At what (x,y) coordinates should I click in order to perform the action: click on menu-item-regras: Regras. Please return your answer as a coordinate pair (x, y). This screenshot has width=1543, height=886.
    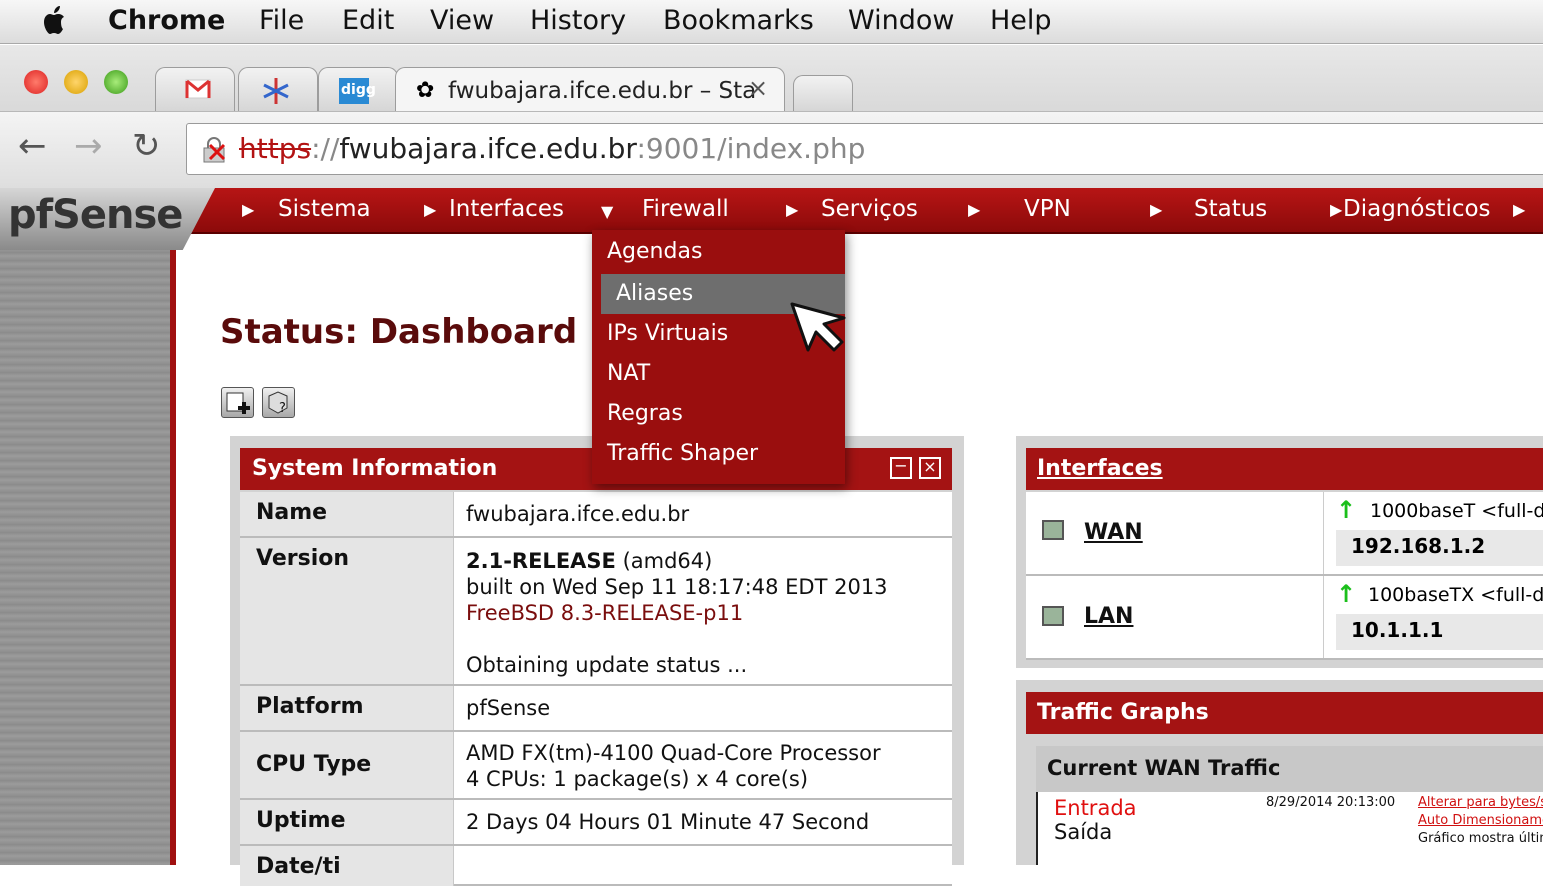
    Looking at the image, I should click on (645, 413).